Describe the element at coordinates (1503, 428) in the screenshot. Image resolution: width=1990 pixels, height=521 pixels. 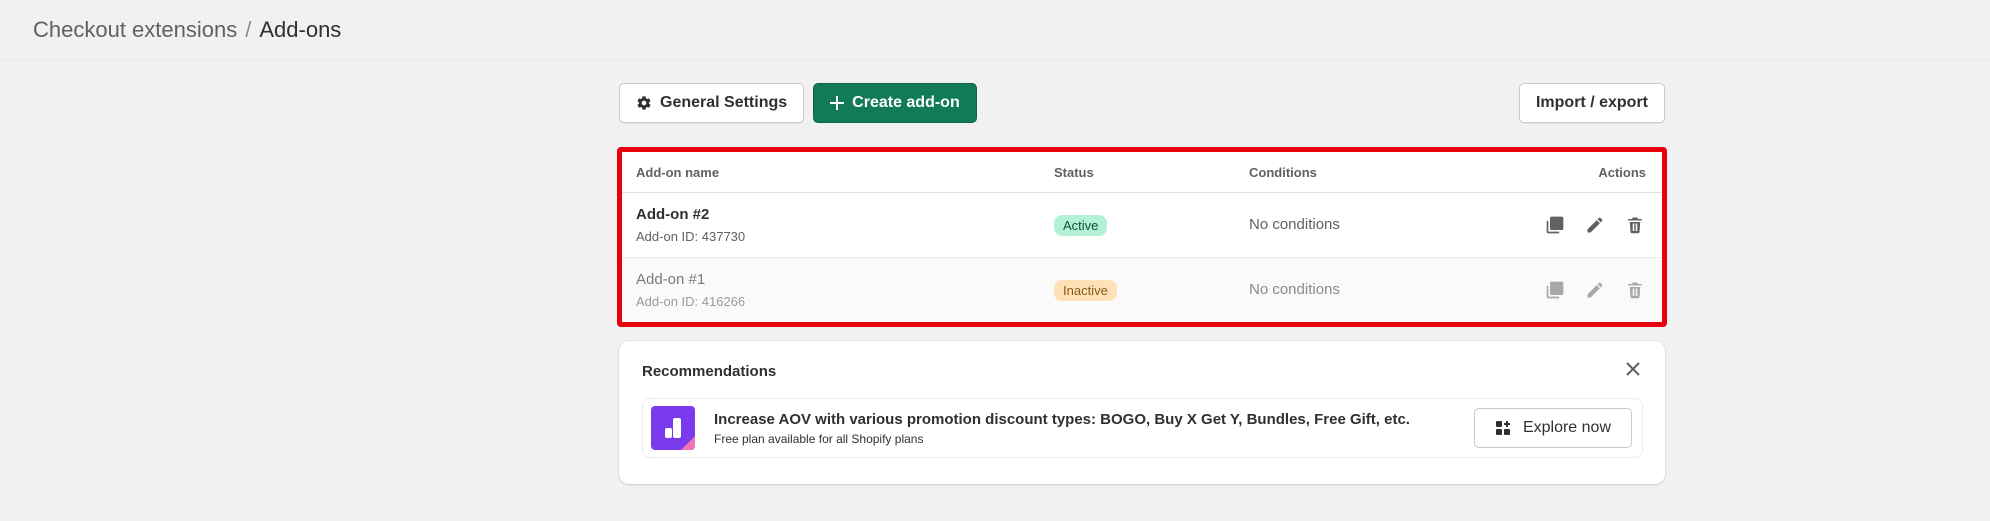
I see `apps-icon` at that location.